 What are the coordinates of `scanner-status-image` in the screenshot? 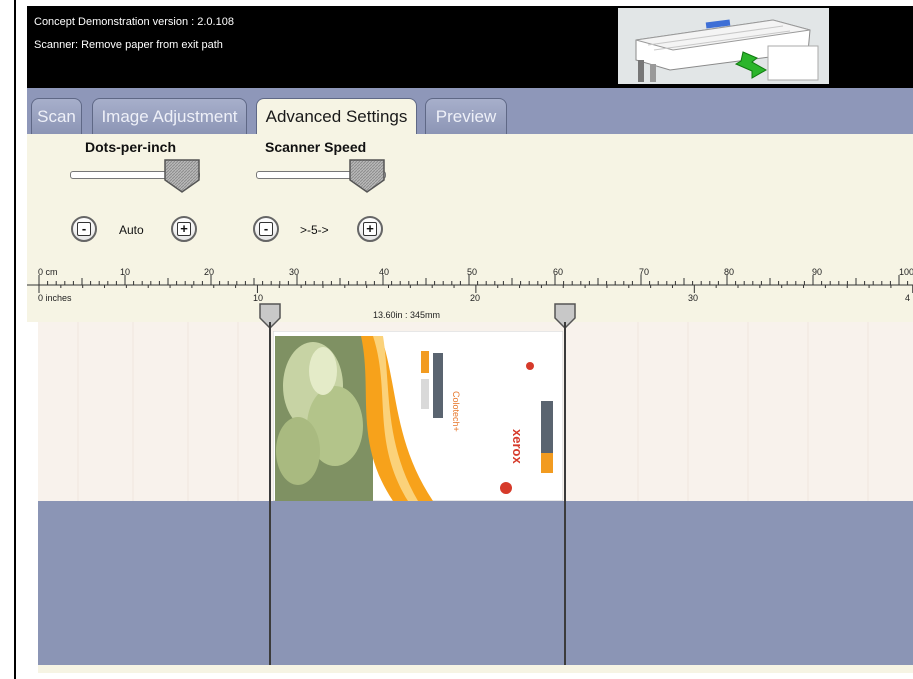 It's located at (723, 46).